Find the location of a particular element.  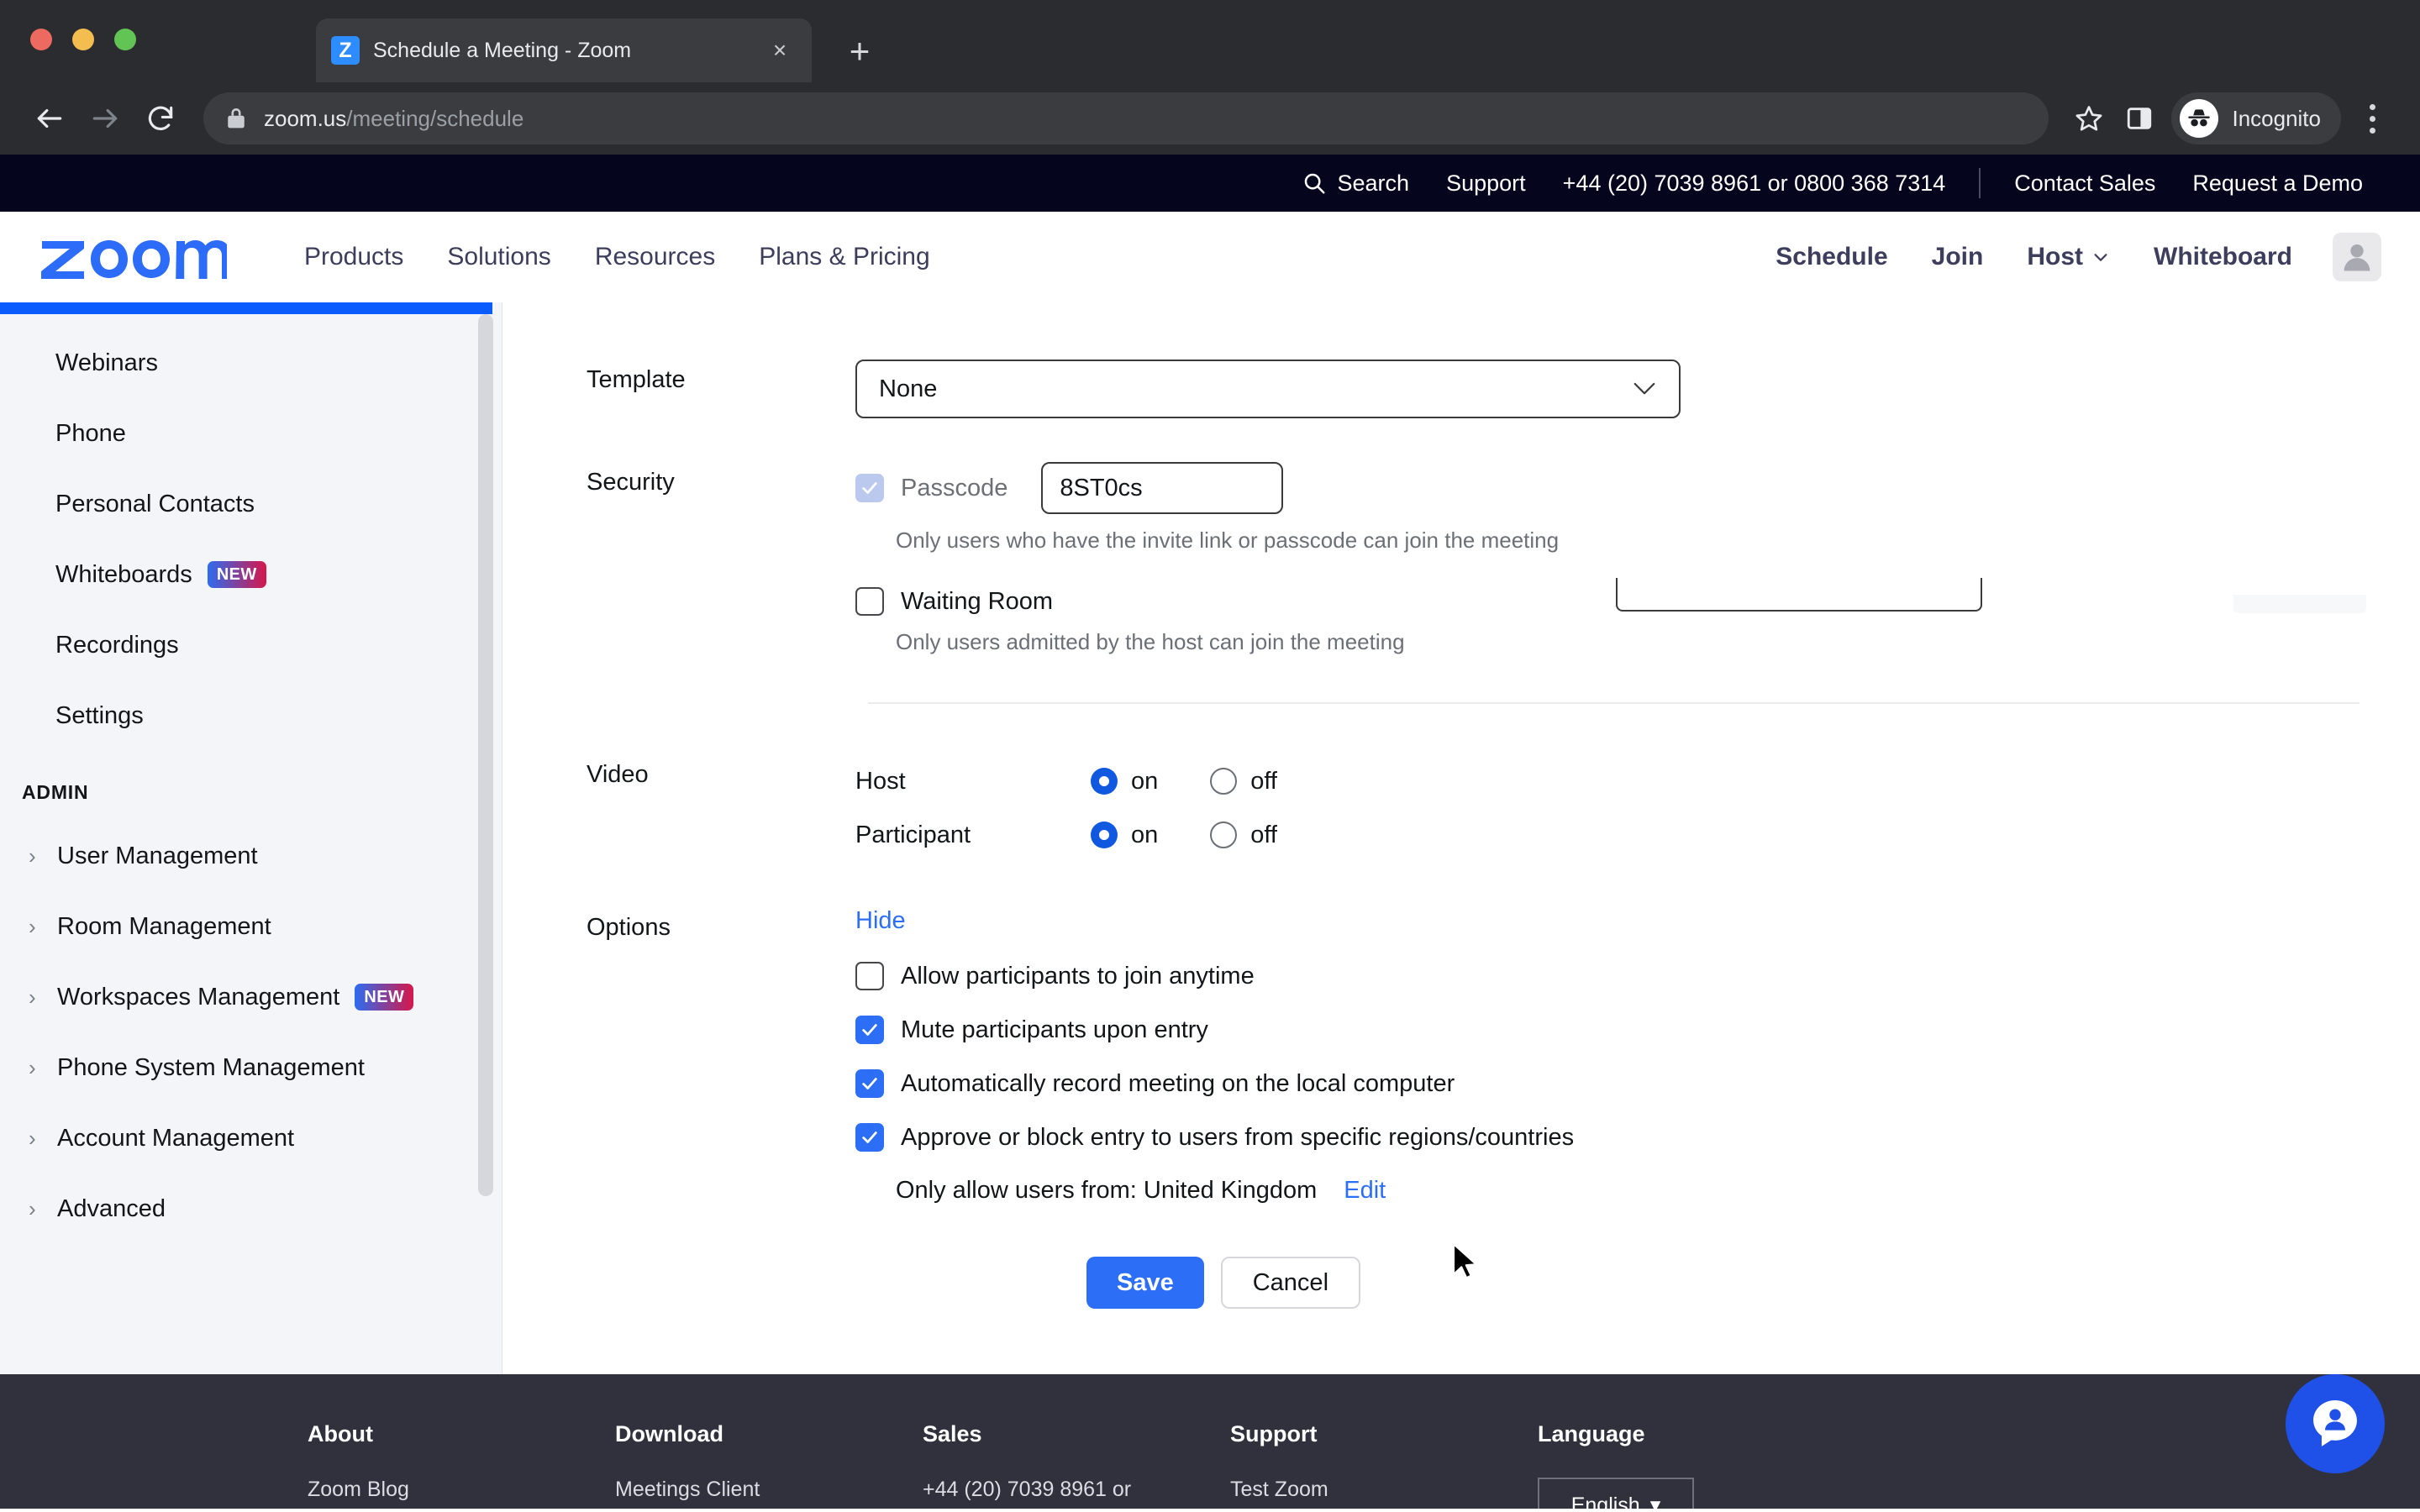

new-tab-button: + is located at coordinates (859, 51).